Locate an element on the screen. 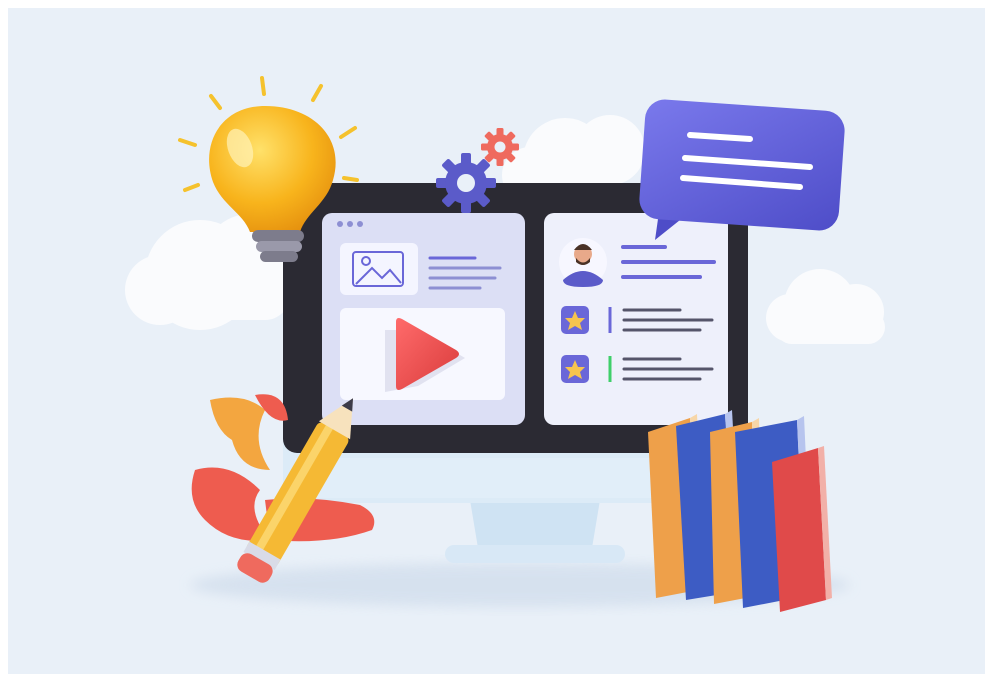 The width and height of the screenshot is (993, 682). book-icon is located at coordinates (802, 529).